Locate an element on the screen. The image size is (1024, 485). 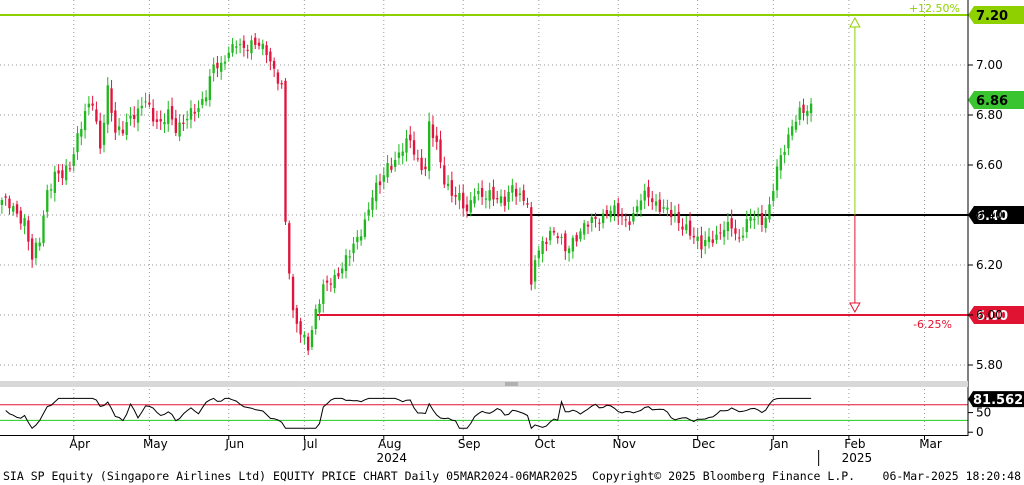
x-month-label: Dec is located at coordinates (703, 444).